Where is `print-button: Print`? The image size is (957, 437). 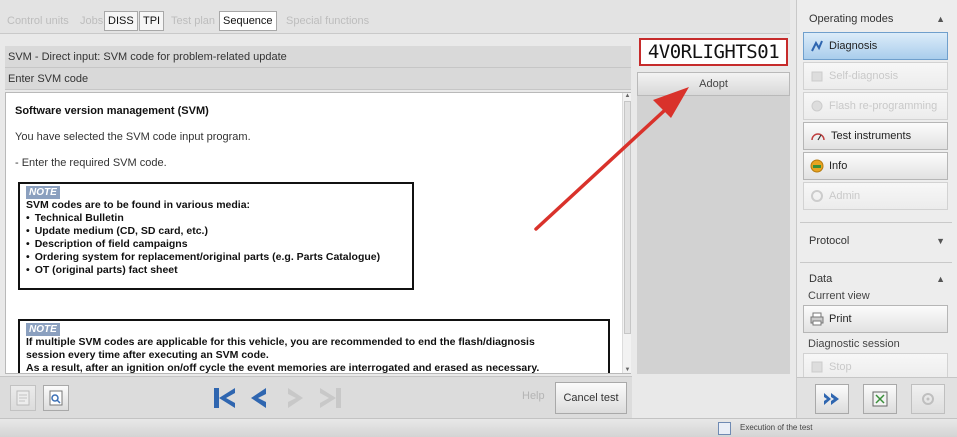
print-button: Print is located at coordinates (875, 319).